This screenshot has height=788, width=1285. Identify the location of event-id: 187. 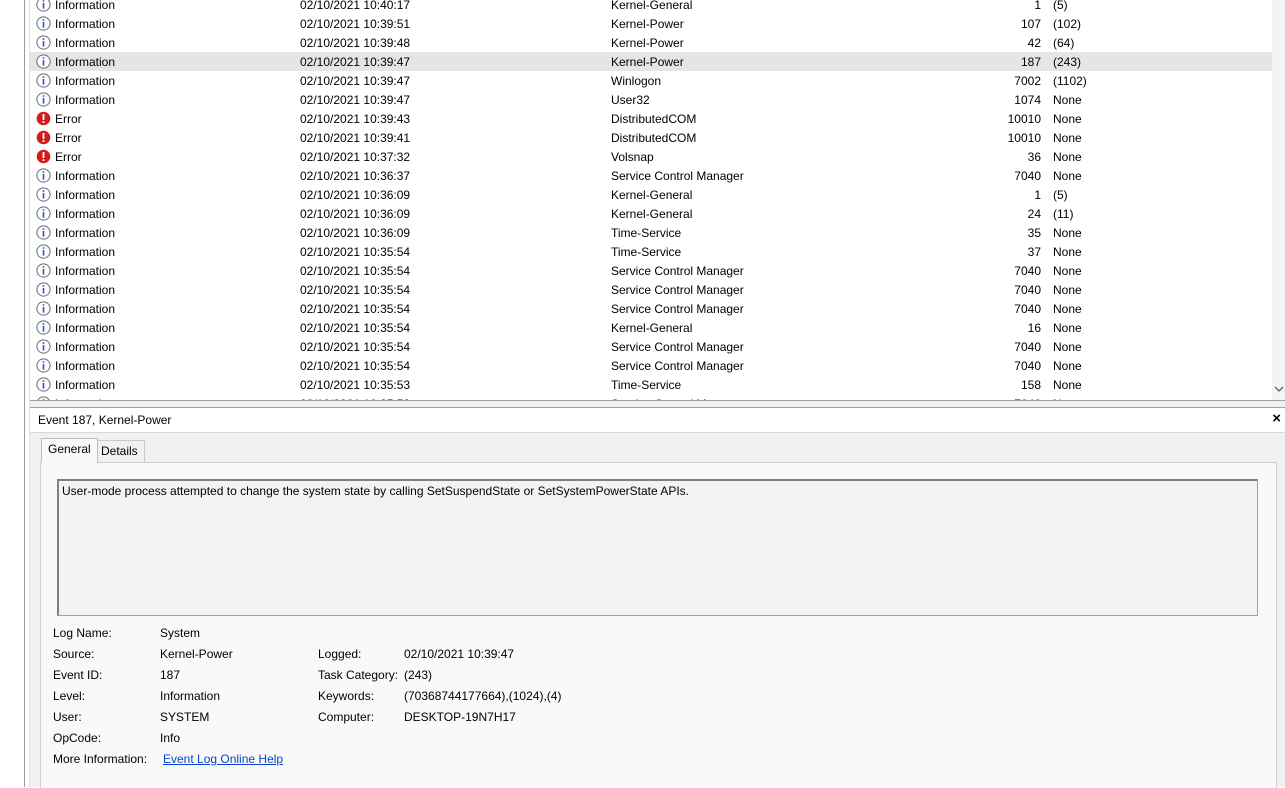
(1030, 62).